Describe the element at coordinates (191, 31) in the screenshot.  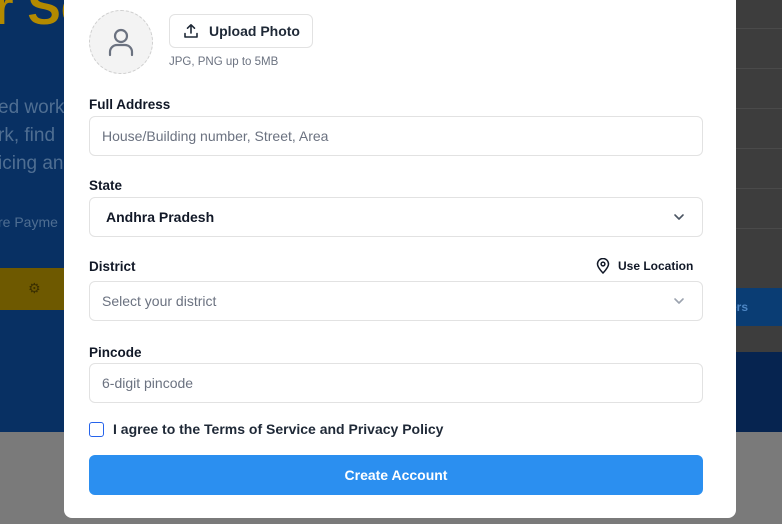
I see `upload-icon` at that location.